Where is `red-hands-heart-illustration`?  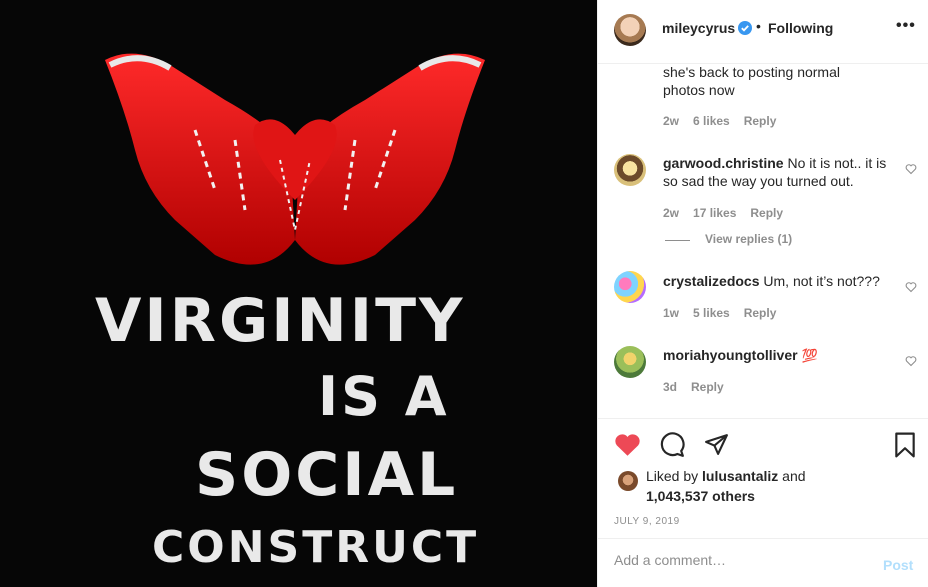 red-hands-heart-illustration is located at coordinates (295, 159).